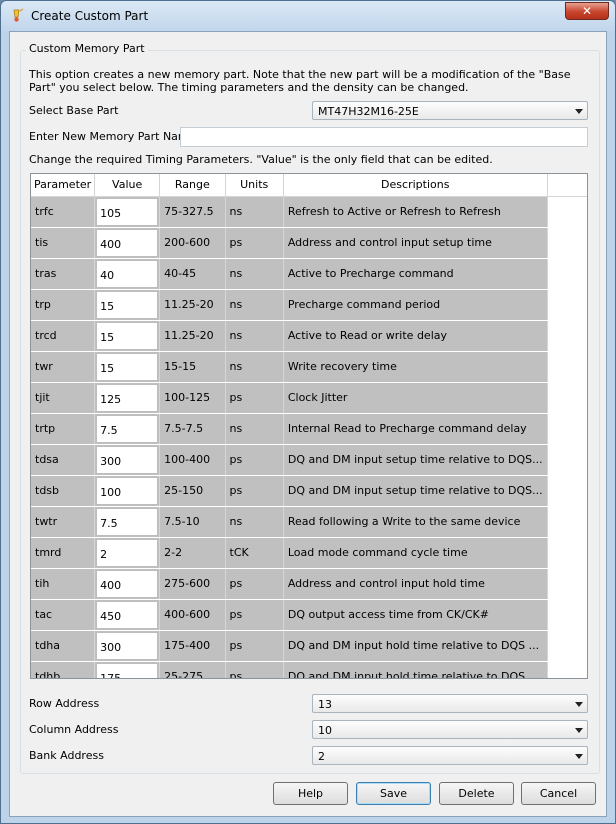 Image resolution: width=616 pixels, height=824 pixels. I want to click on row-address-select: 13, so click(450, 703).